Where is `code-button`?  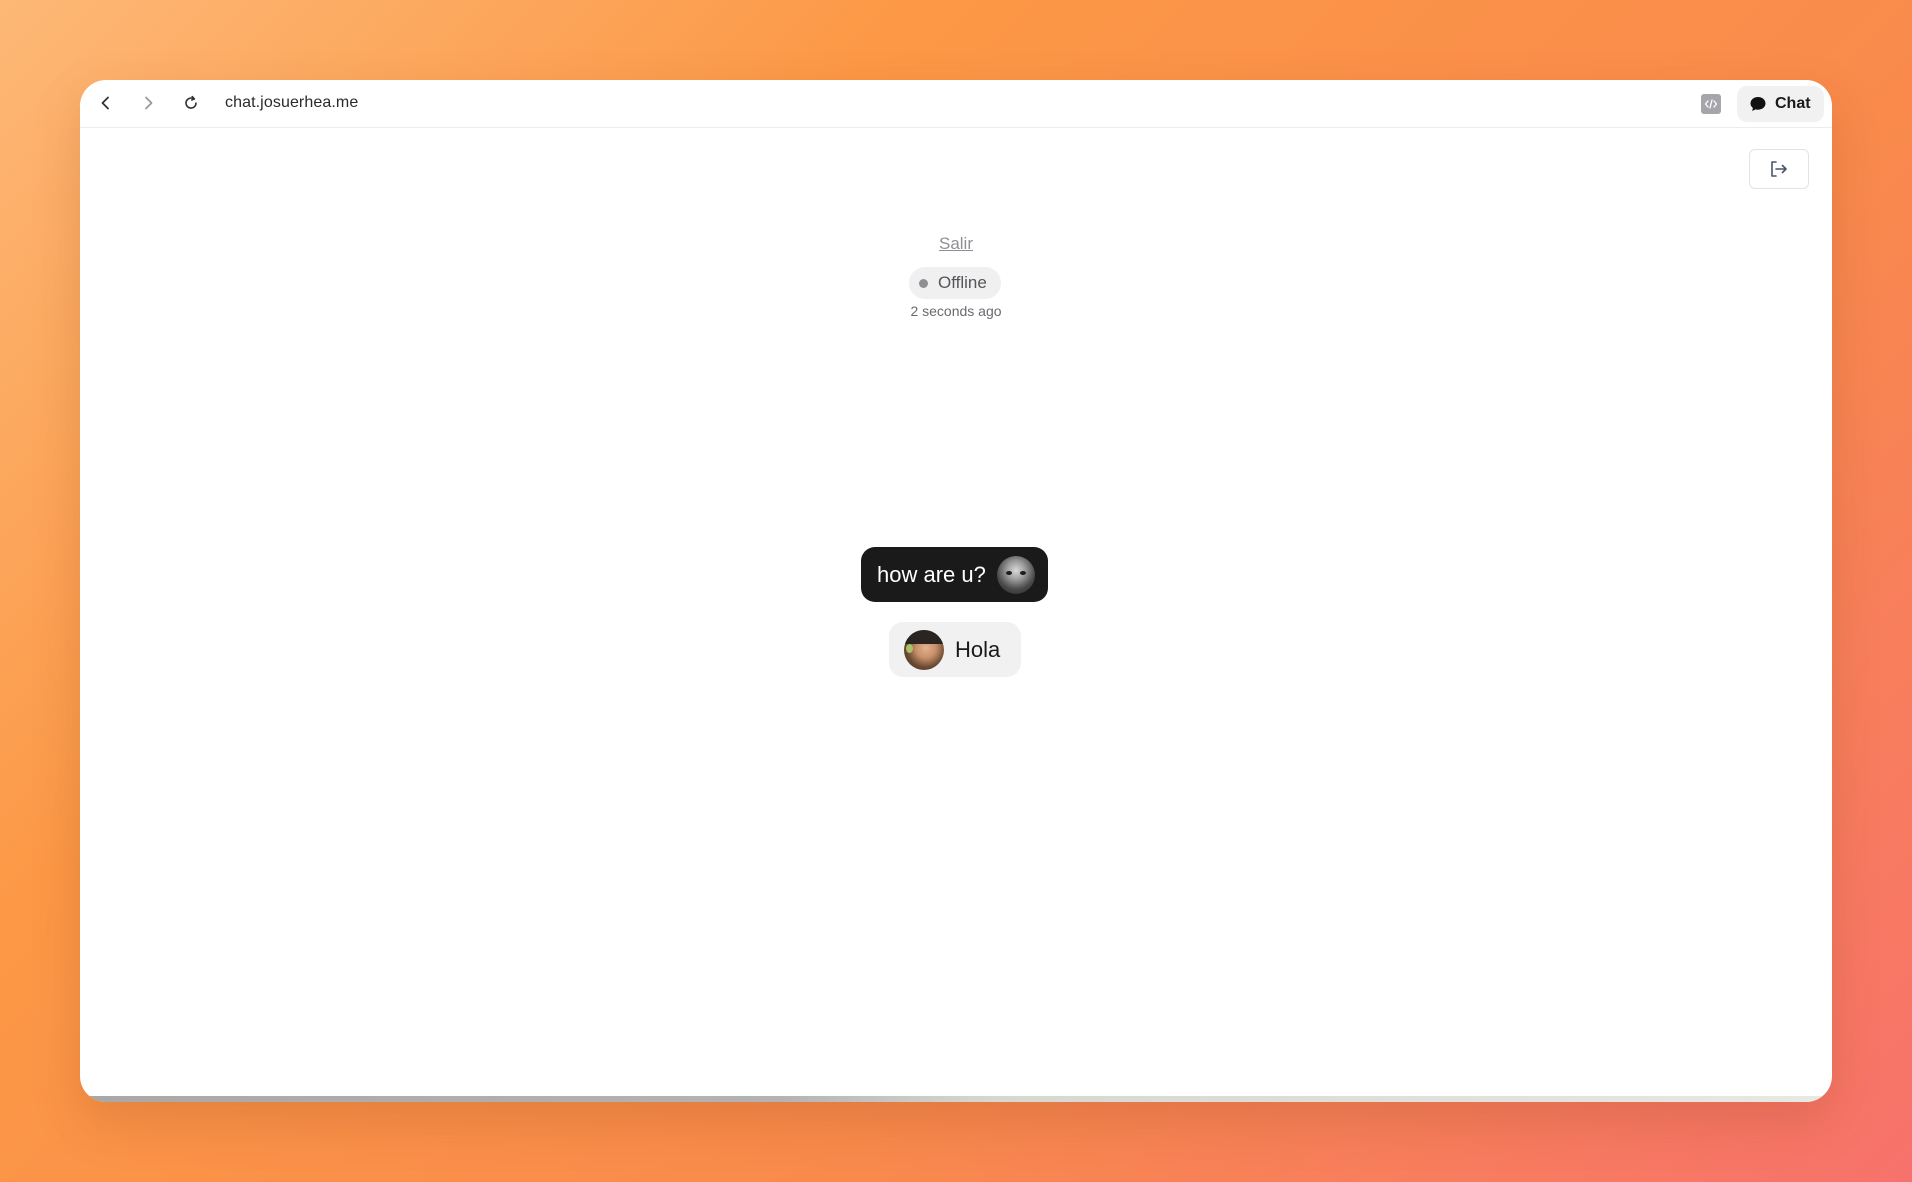
code-button is located at coordinates (1711, 104).